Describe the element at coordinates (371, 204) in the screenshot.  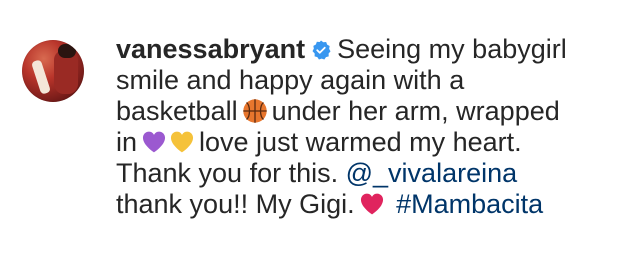
I see `red-heart-emoji` at that location.